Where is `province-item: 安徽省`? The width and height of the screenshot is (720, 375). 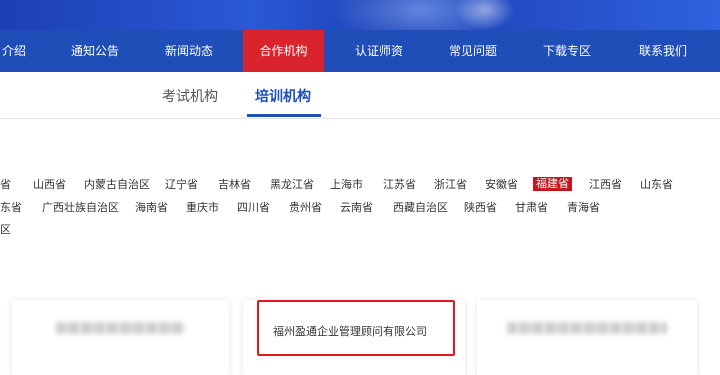
province-item: 安徽省 is located at coordinates (501, 185).